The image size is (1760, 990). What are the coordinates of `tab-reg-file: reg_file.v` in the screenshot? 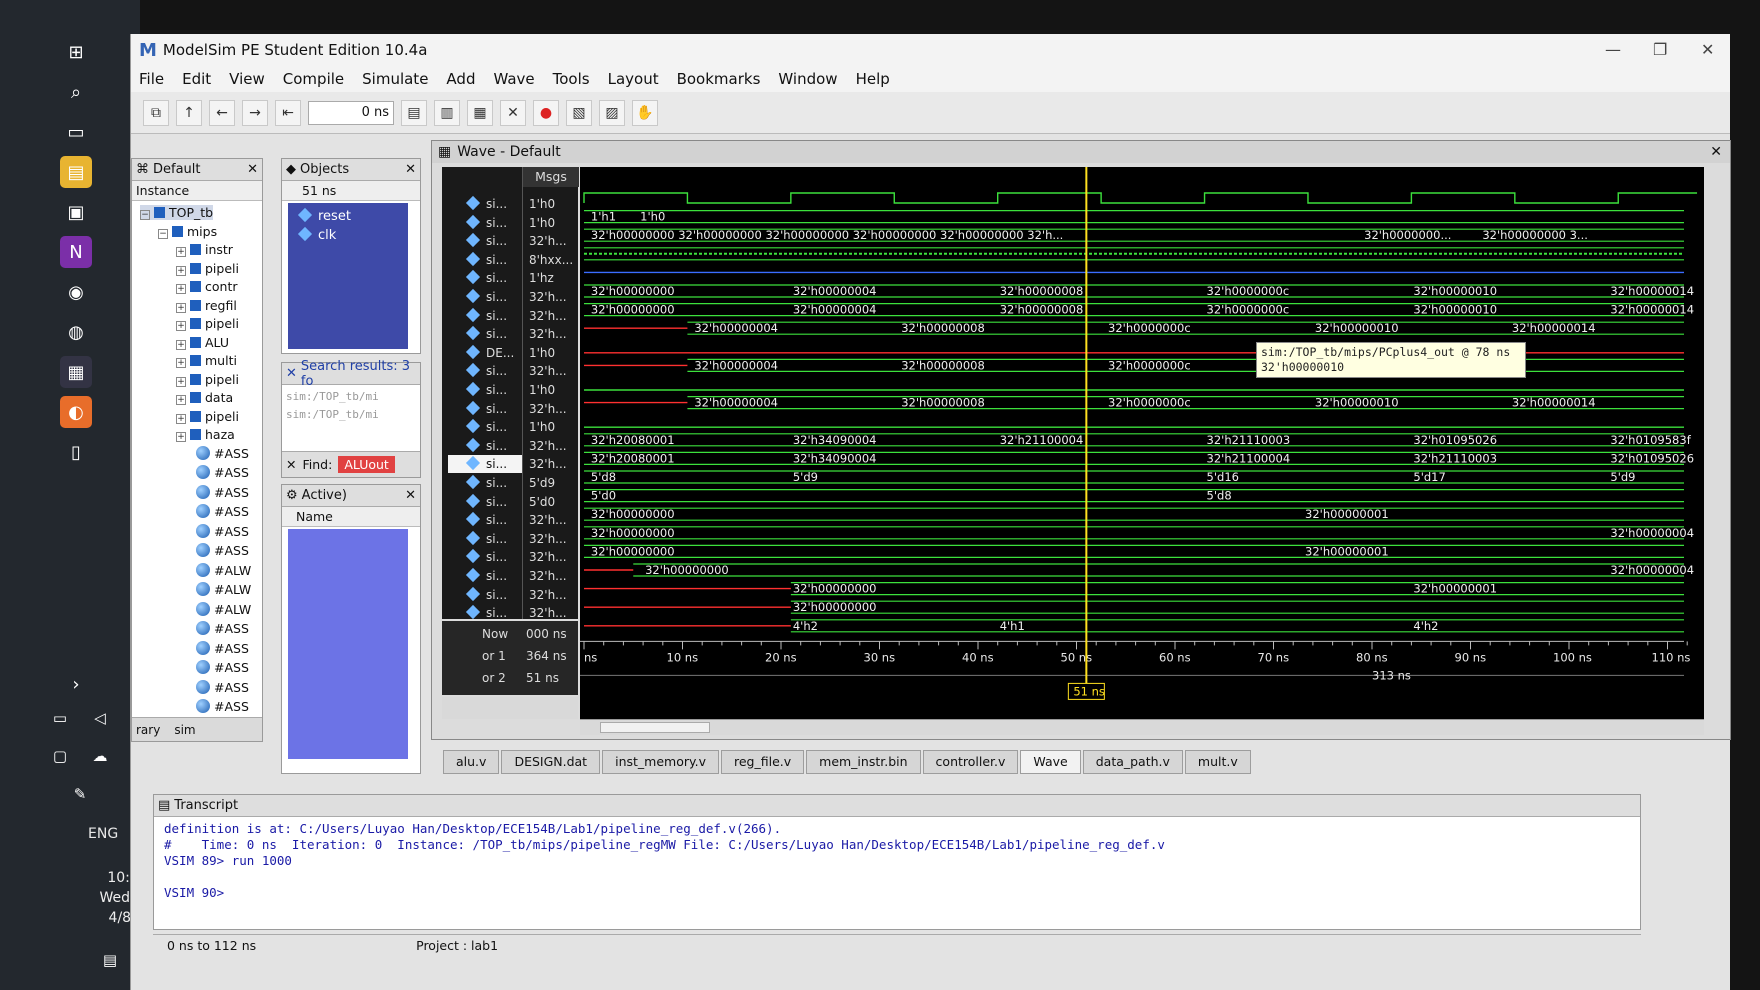 It's located at (762, 762).